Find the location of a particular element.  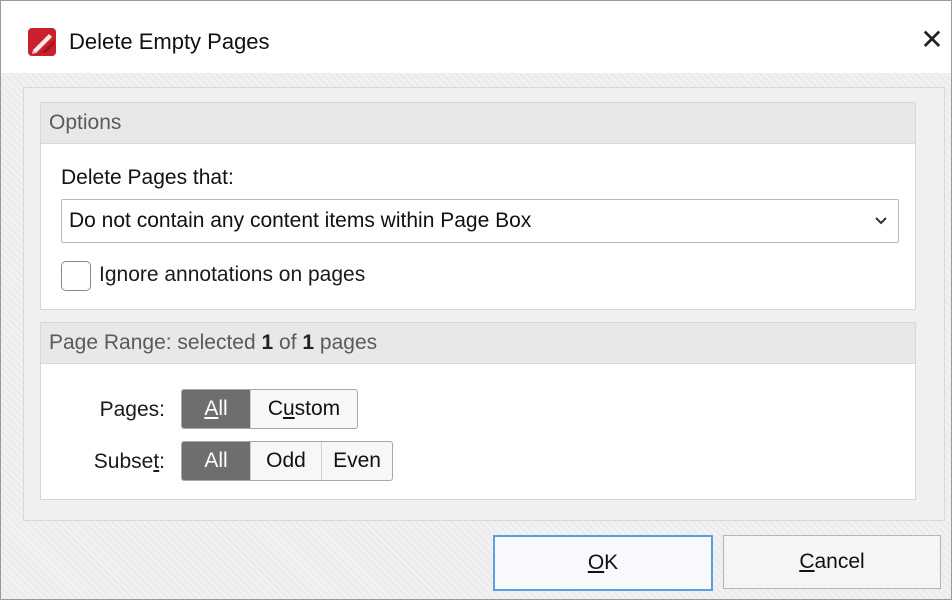

ignore-annotations-label: Ignore annotations on pages is located at coordinates (232, 274).